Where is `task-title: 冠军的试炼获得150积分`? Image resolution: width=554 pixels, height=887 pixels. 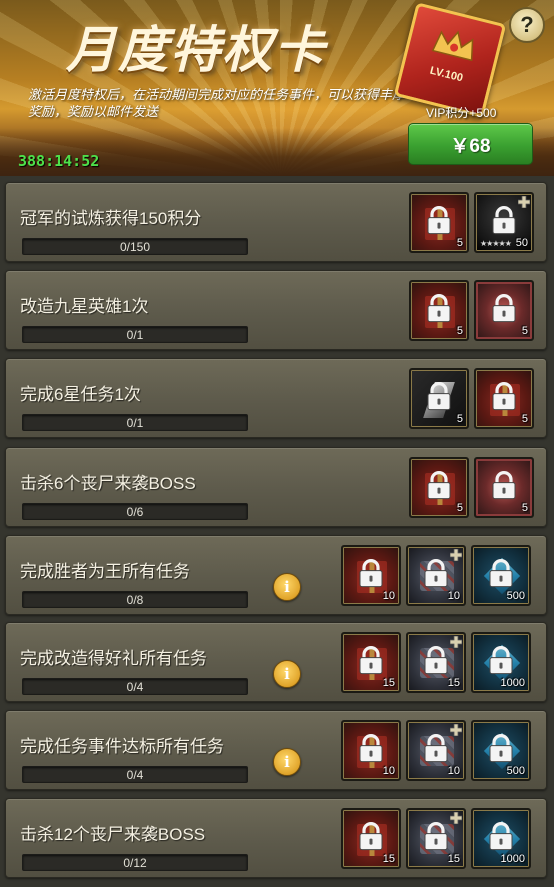
task-title: 冠军的试炼获得150积分 is located at coordinates (111, 218).